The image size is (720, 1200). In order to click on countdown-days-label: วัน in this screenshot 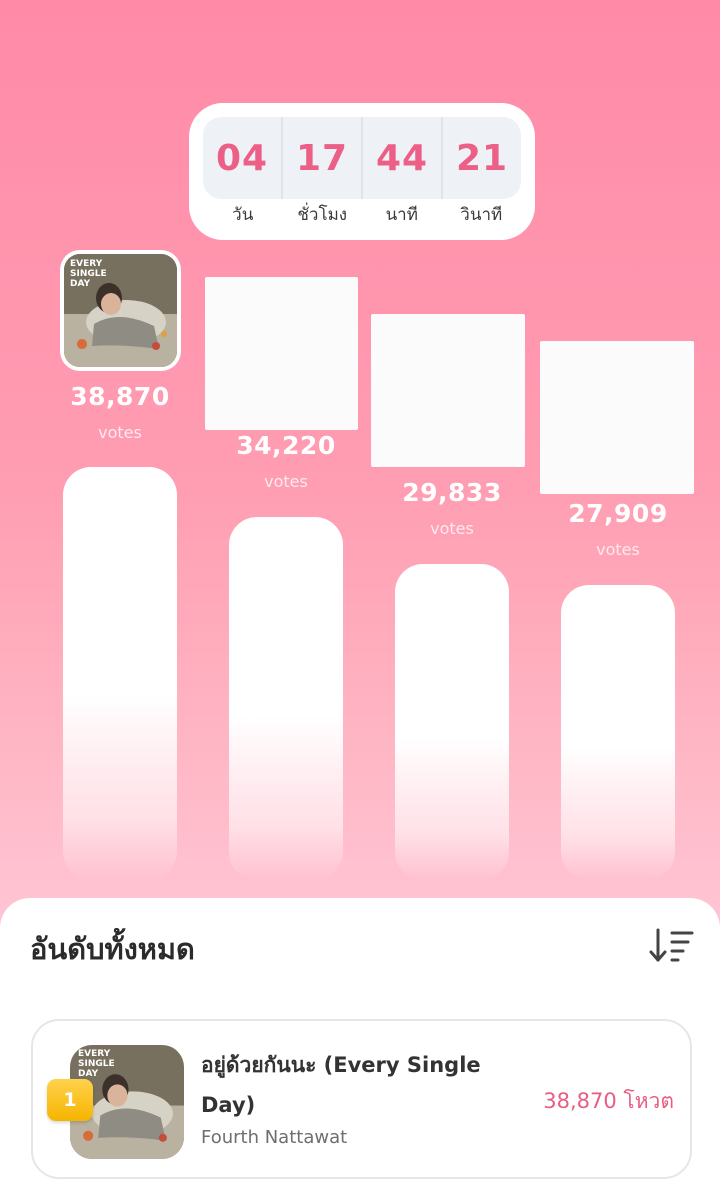, I will do `click(243, 215)`.